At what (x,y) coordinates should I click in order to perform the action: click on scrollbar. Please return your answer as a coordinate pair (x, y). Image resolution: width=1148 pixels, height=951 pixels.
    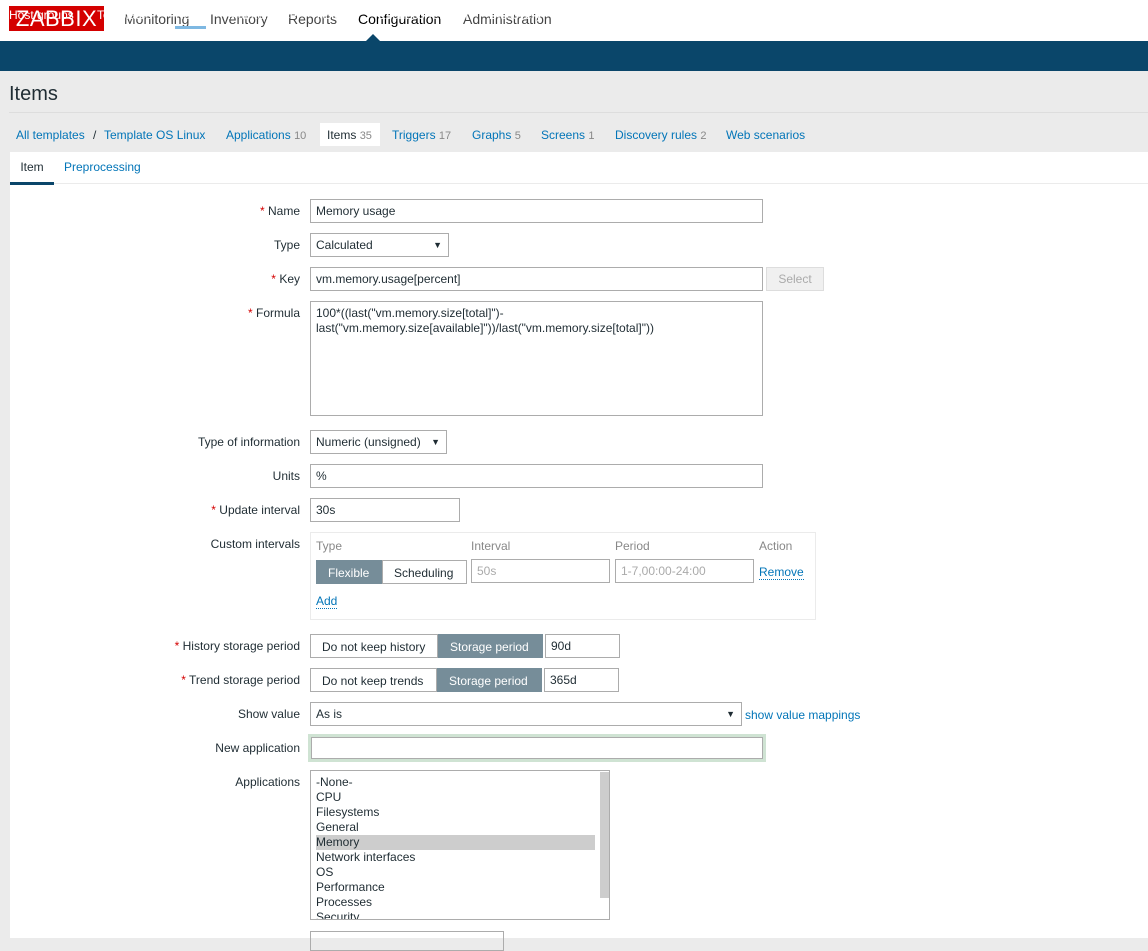
    Looking at the image, I should click on (604, 835).